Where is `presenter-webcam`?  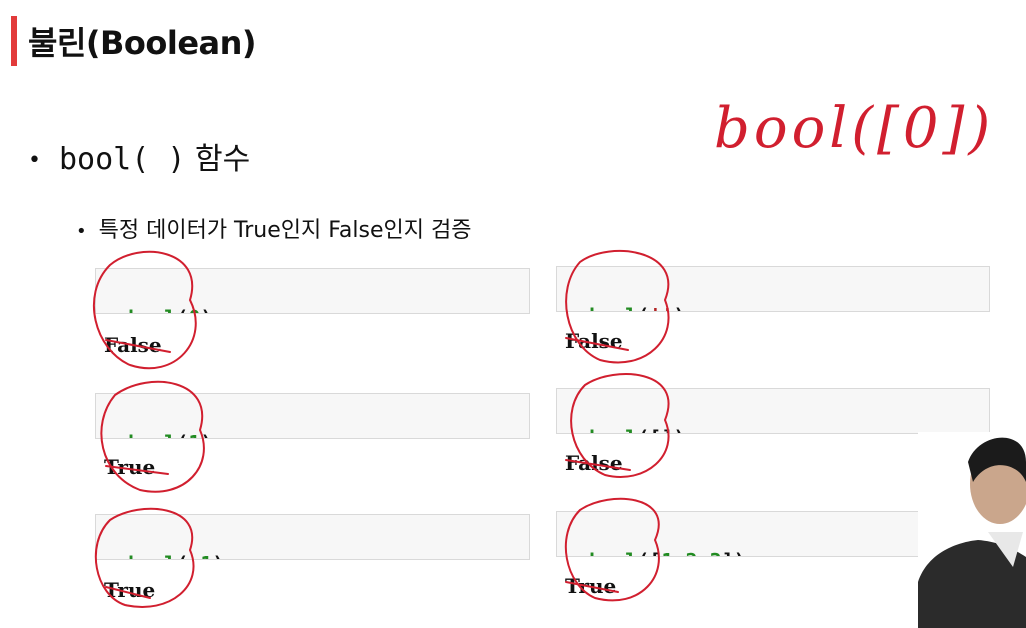
presenter-webcam is located at coordinates (972, 530).